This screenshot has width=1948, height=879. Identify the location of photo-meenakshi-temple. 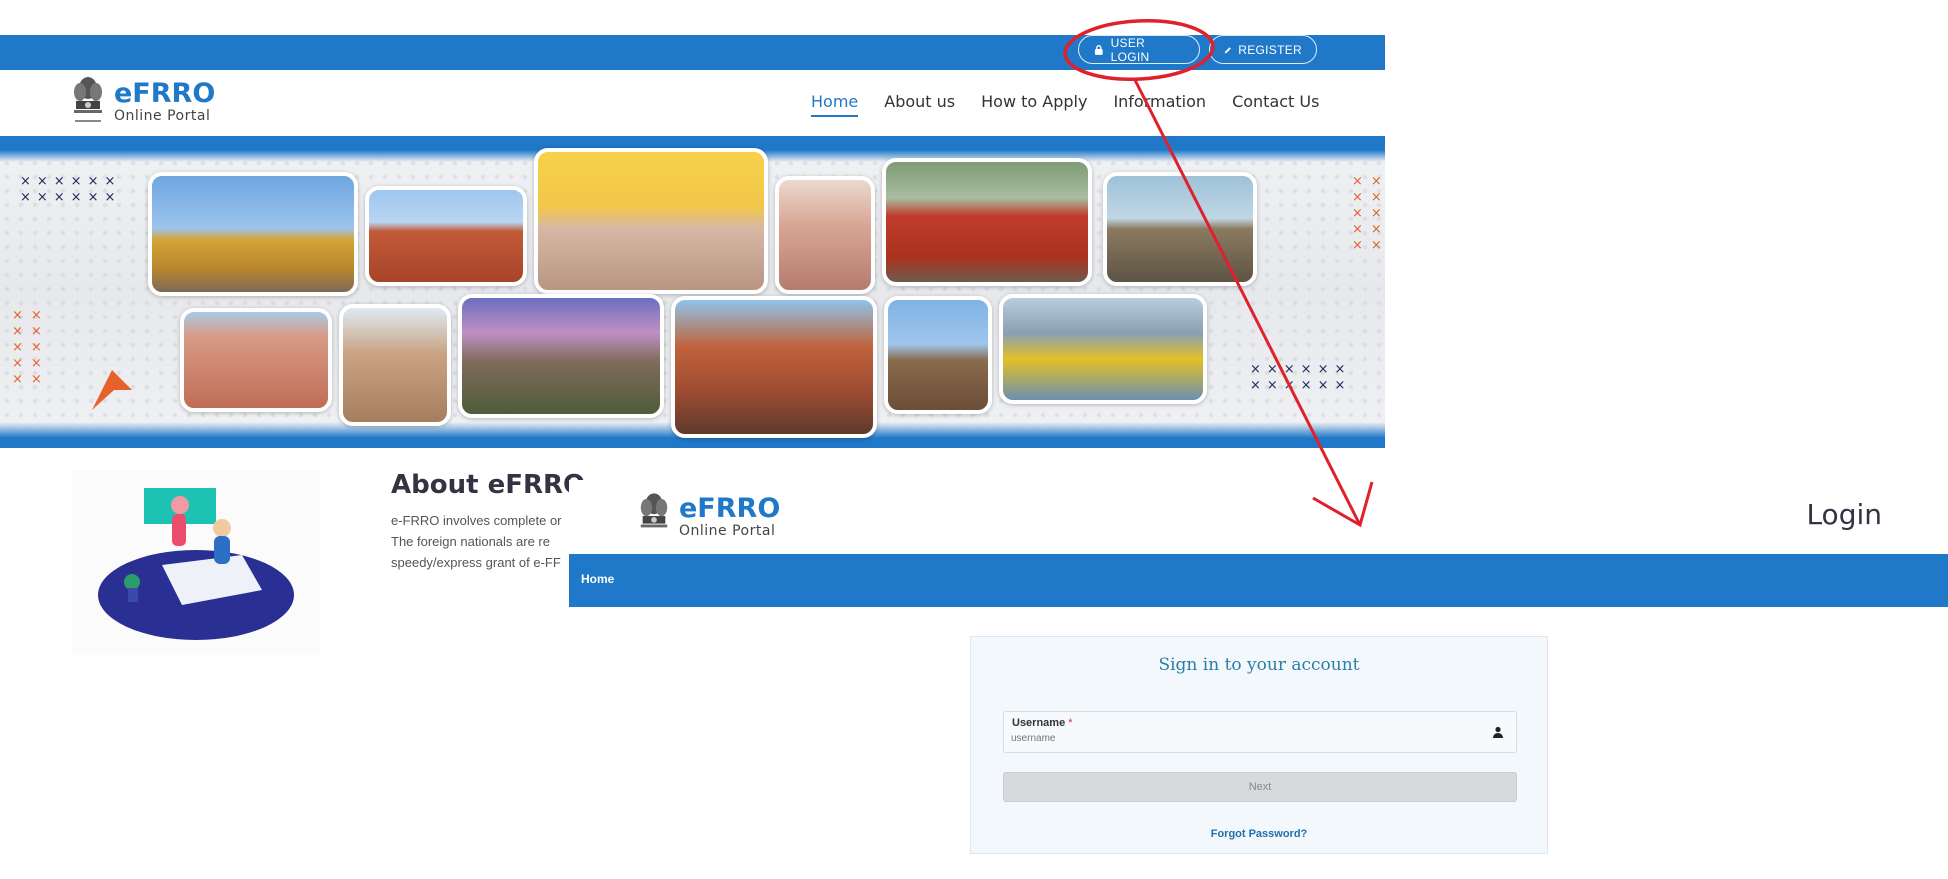
(774, 367).